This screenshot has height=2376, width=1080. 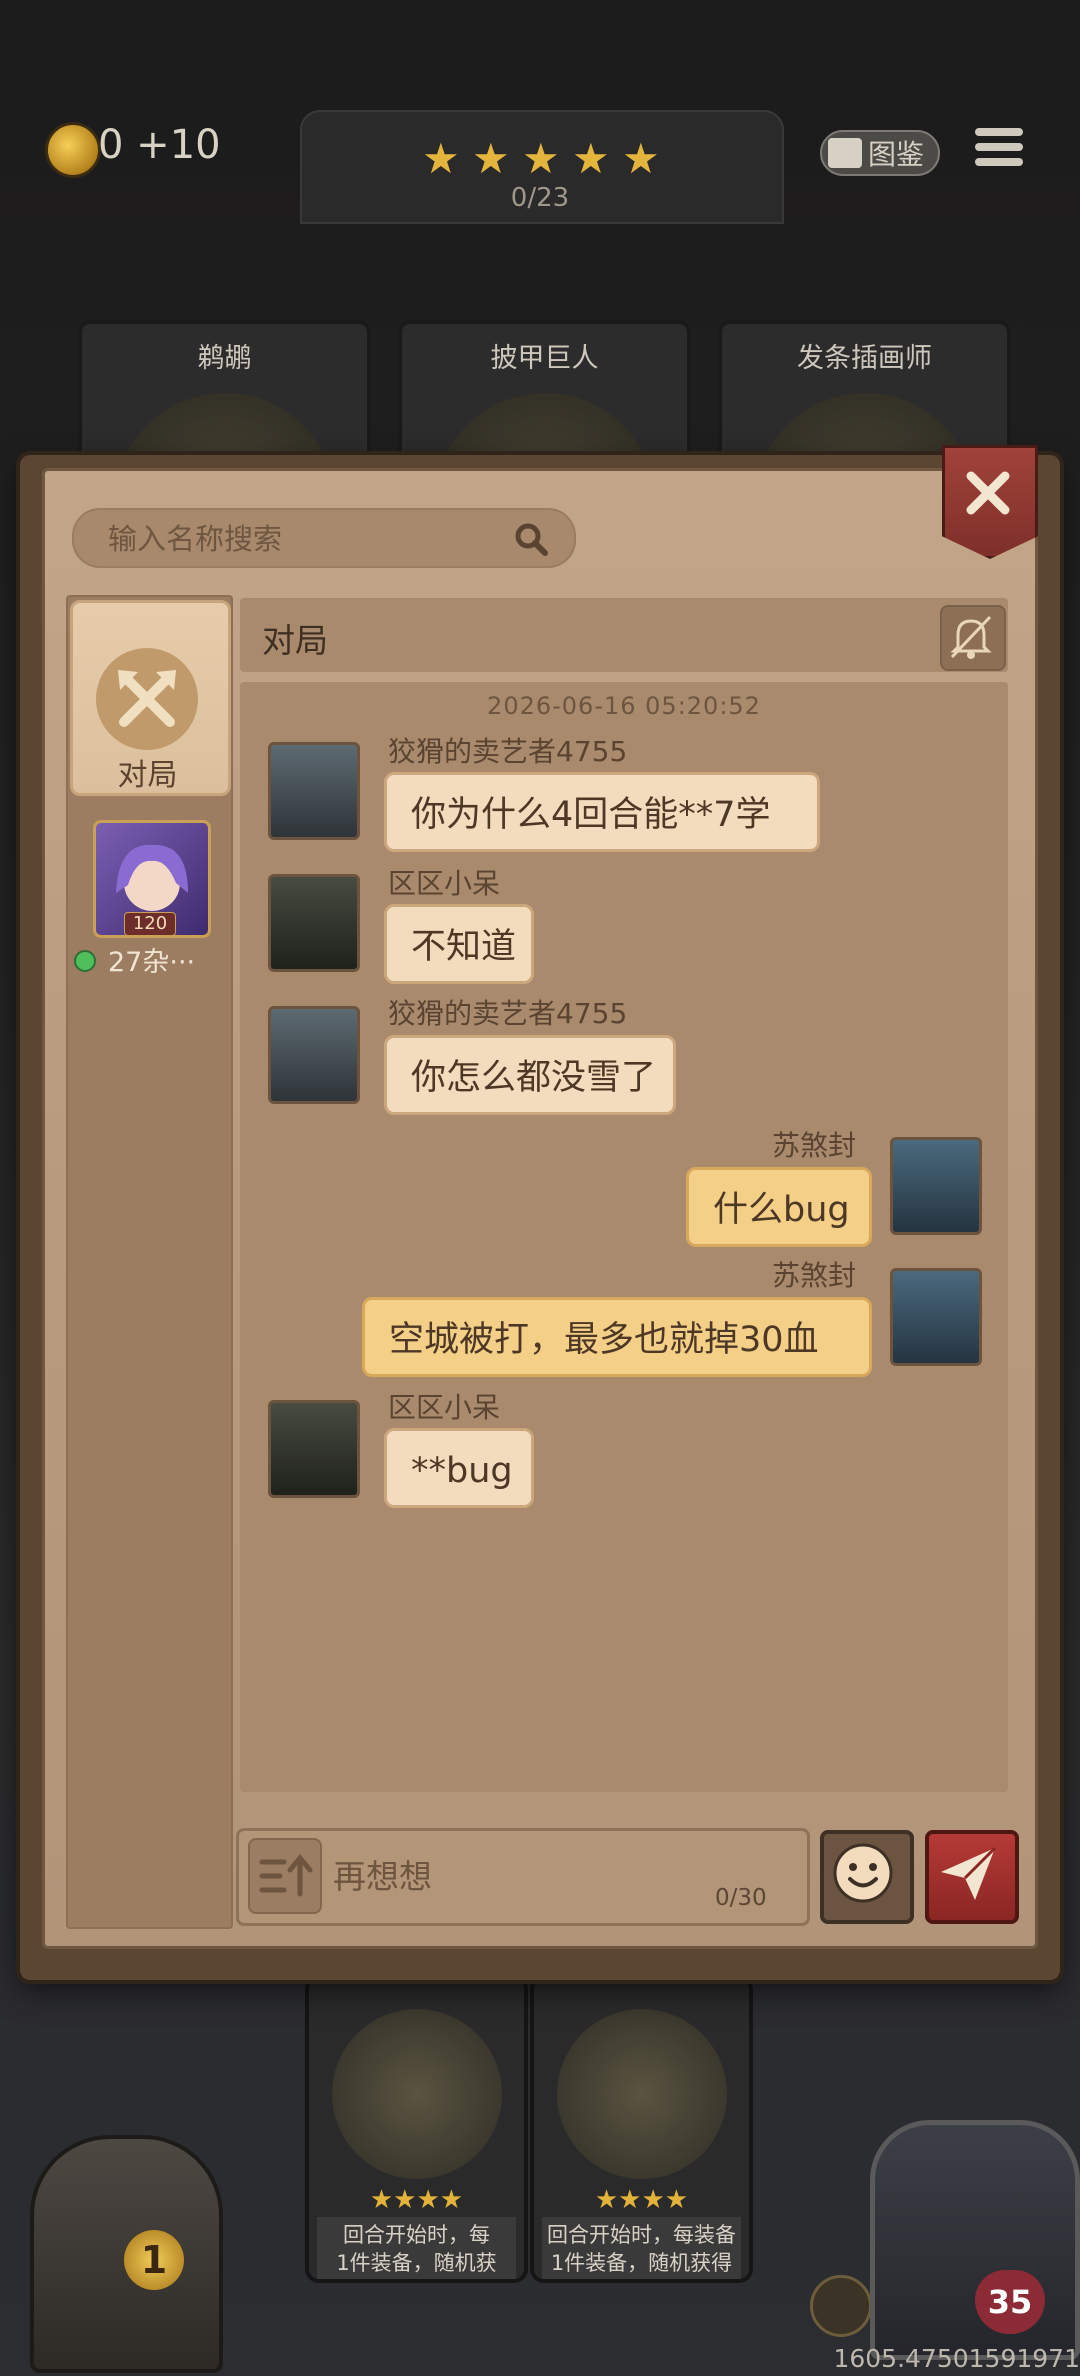 I want to click on message-bubble: 什么bug, so click(x=779, y=1207).